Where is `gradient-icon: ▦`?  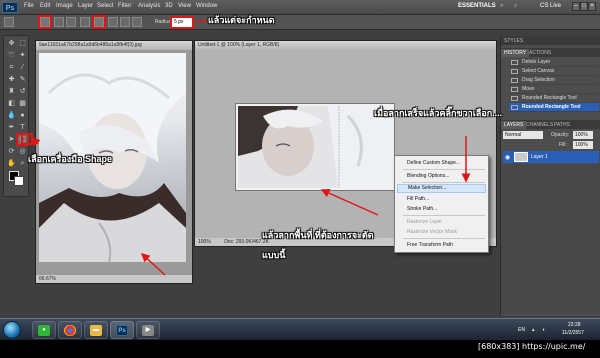 gradient-icon: ▦ is located at coordinates (22, 103).